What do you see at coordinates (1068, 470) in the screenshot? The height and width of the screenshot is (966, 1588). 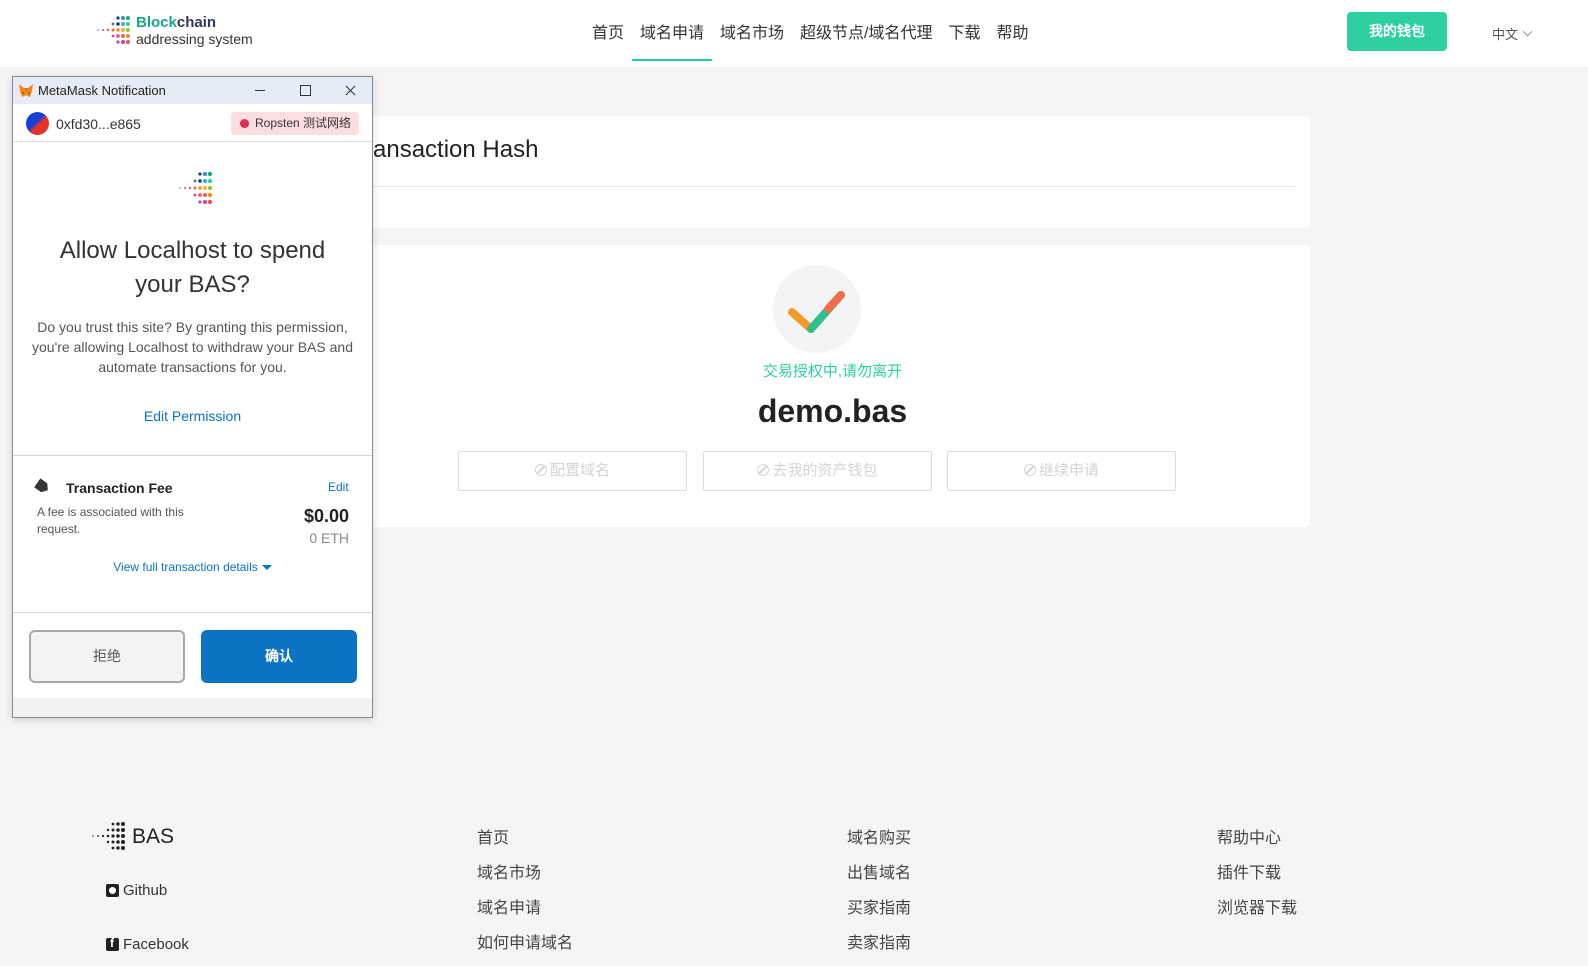 I see `continue-apply-label: 继续申请` at bounding box center [1068, 470].